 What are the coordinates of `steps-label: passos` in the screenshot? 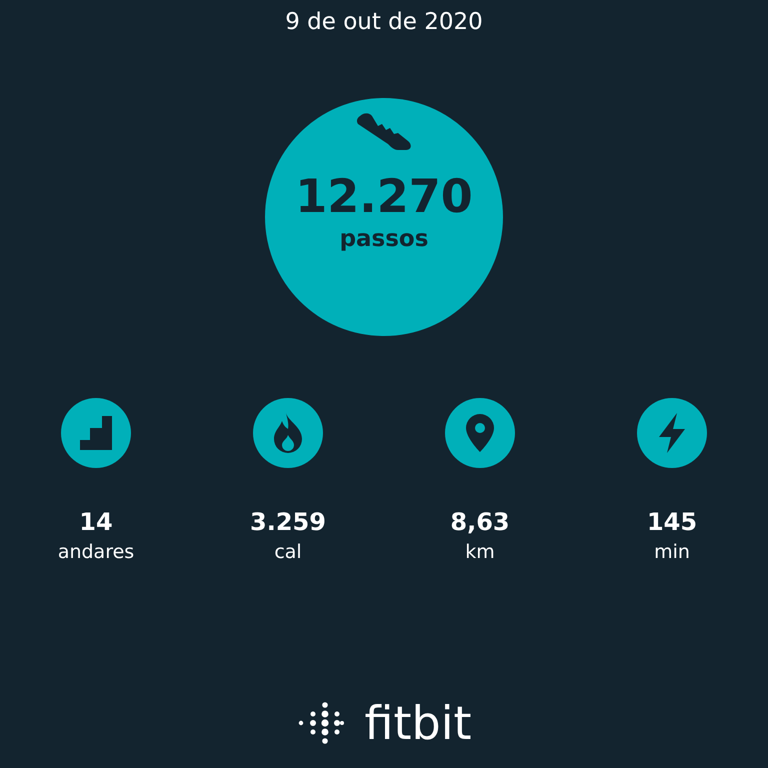 It's located at (384, 239).